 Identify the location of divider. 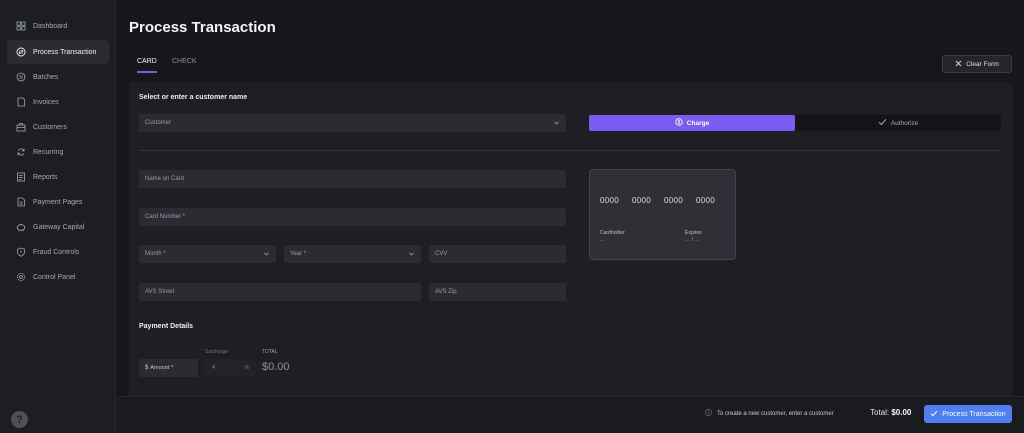
(570, 150).